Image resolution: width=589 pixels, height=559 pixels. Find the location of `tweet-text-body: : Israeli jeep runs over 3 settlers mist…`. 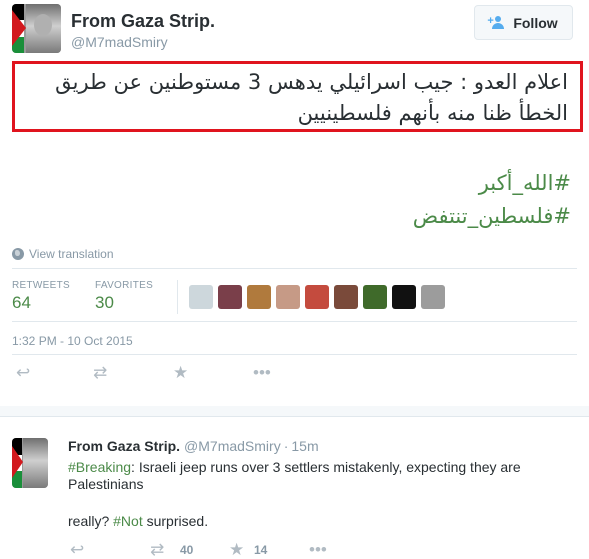

tweet-text-body: : Israeli jeep runs over 3 settlers mist… is located at coordinates (294, 475).